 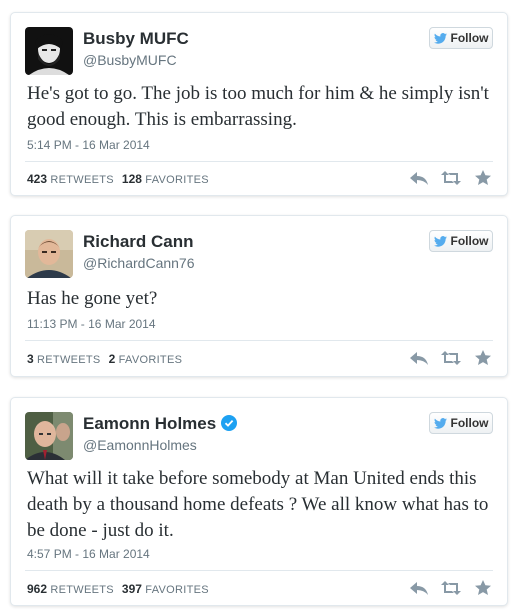 I want to click on retweet-count: 423, so click(x=37, y=179).